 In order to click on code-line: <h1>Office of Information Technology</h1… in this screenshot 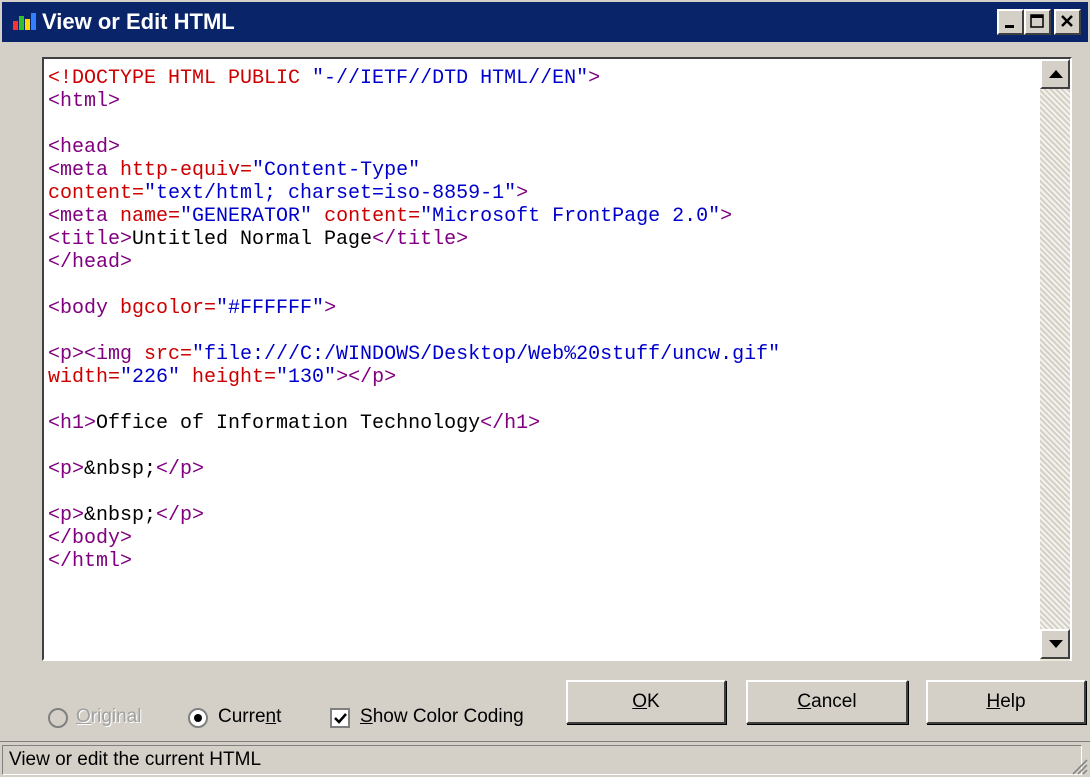, I will do `click(414, 423)`.